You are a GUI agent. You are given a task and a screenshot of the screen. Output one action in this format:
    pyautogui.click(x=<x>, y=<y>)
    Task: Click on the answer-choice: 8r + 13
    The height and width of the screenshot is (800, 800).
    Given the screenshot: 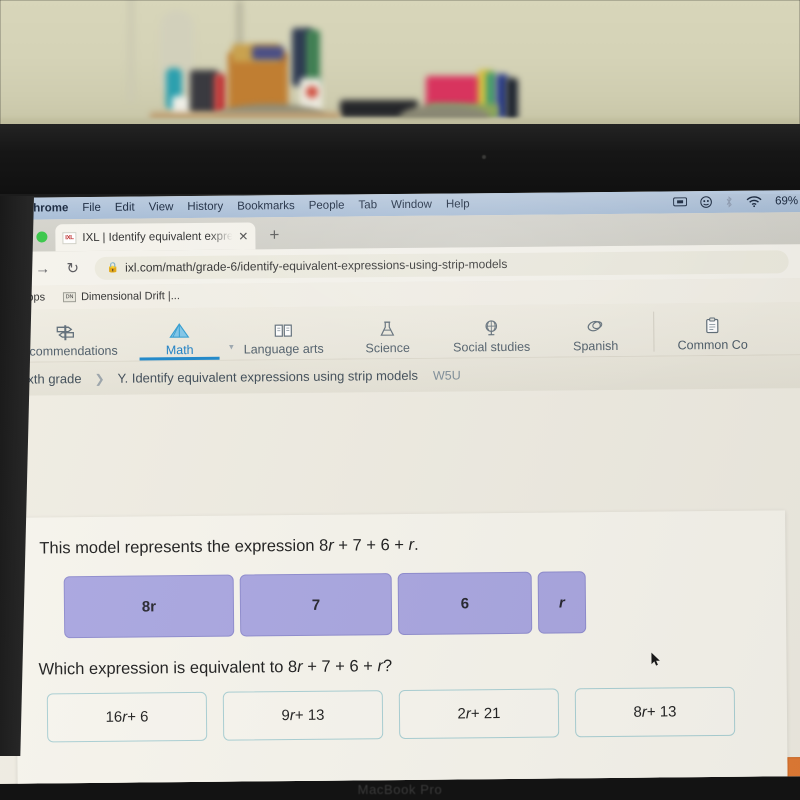 What is the action you would take?
    pyautogui.click(x=655, y=712)
    